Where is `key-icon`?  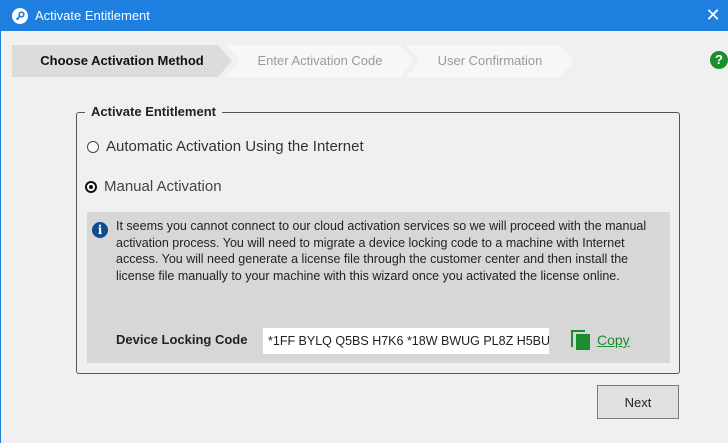 key-icon is located at coordinates (20, 15).